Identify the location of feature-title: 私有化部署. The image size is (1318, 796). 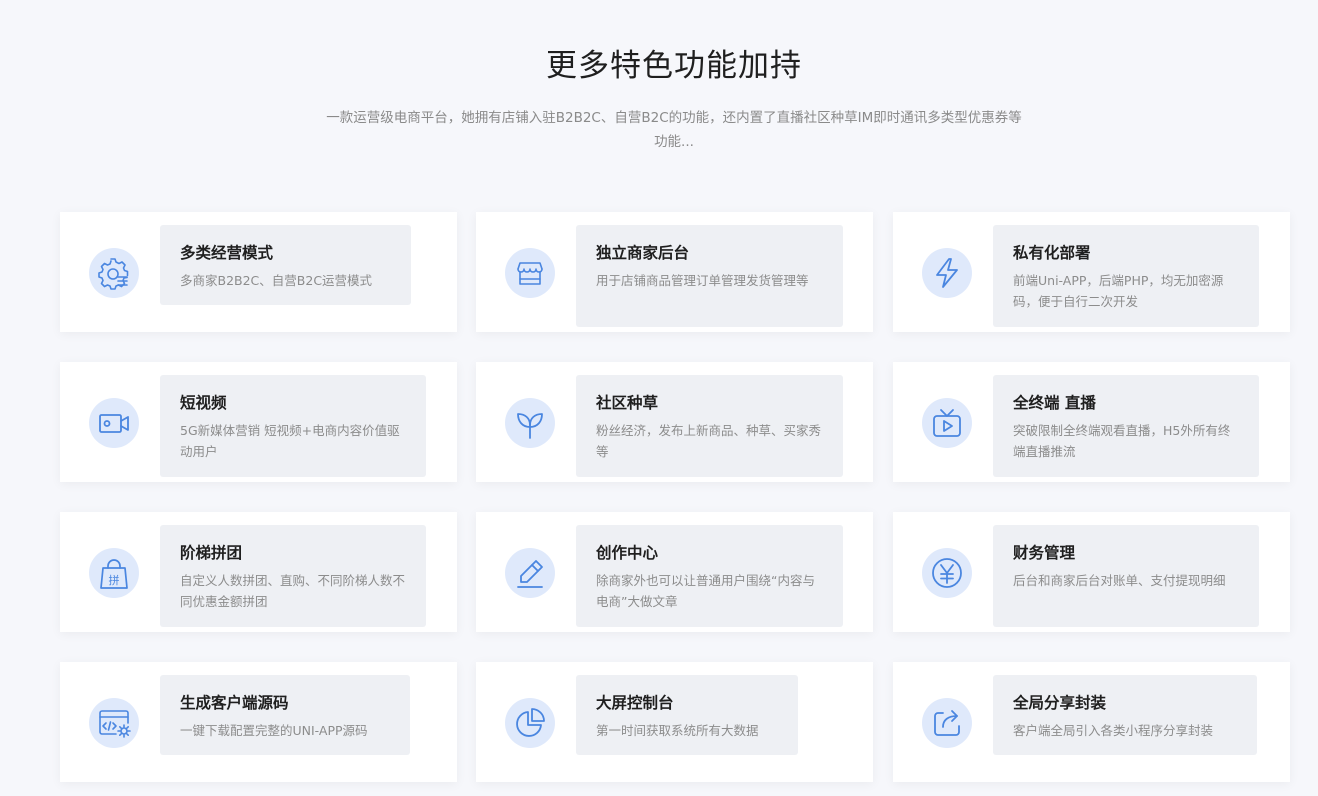
(1052, 253).